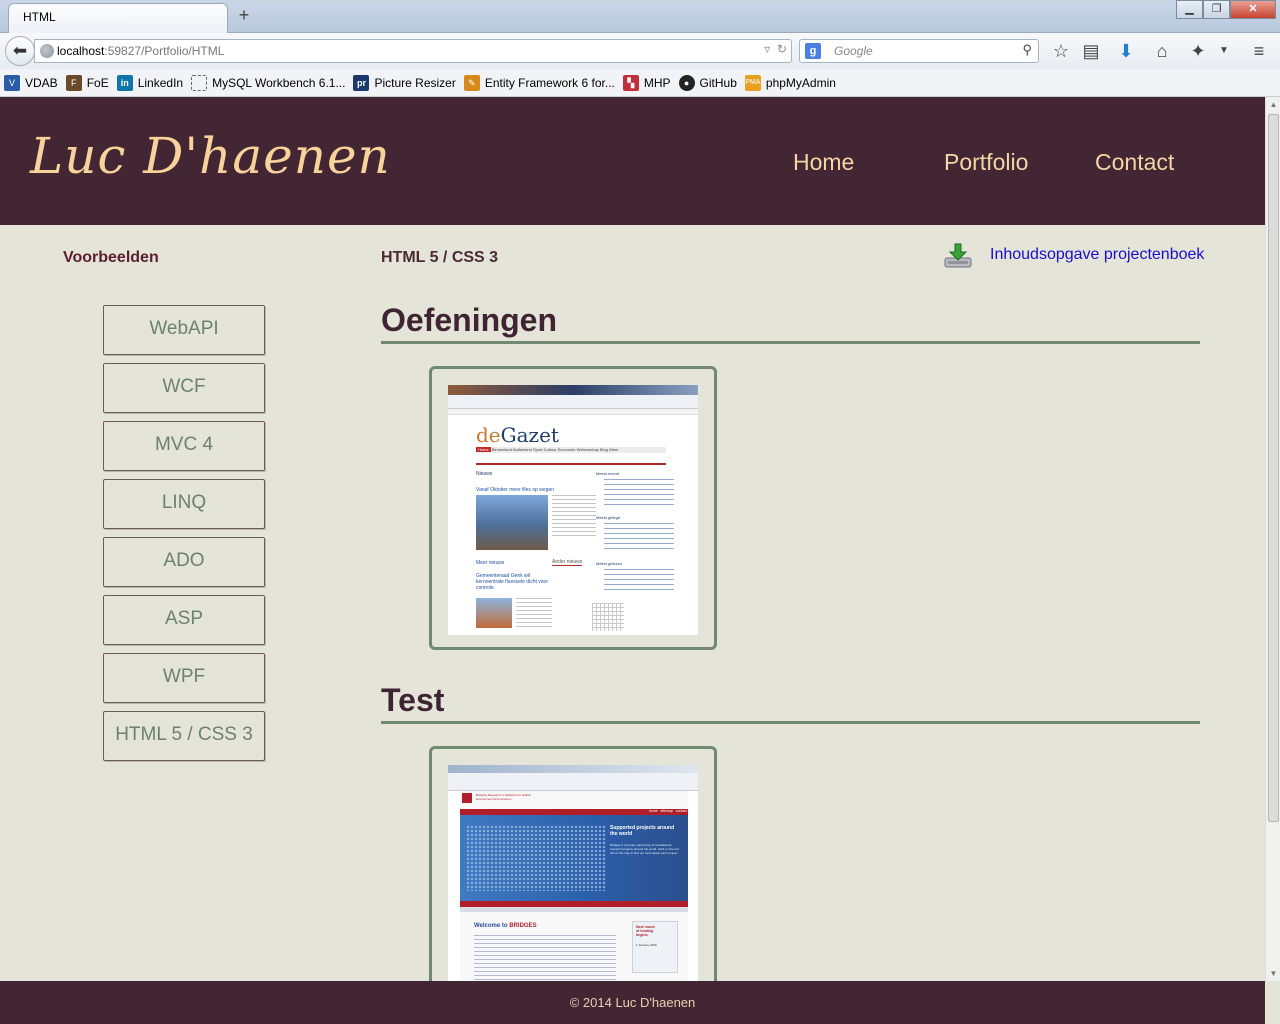 This screenshot has width=1280, height=1024. Describe the element at coordinates (823, 162) in the screenshot. I see `nav-home: Home` at that location.